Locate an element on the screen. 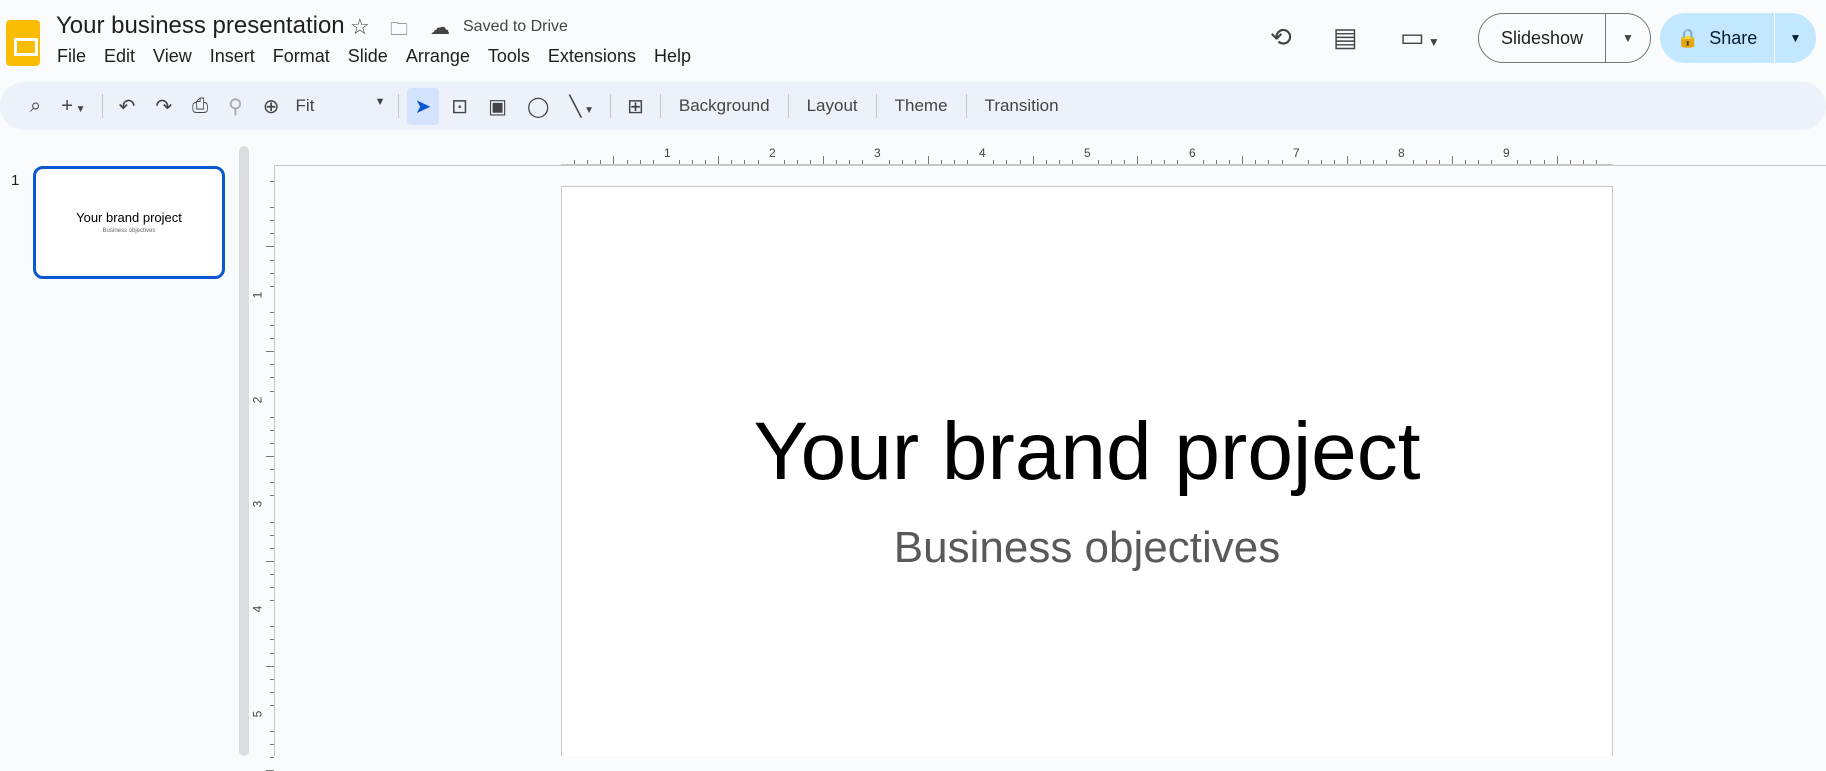  menu-format: Format is located at coordinates (301, 56).